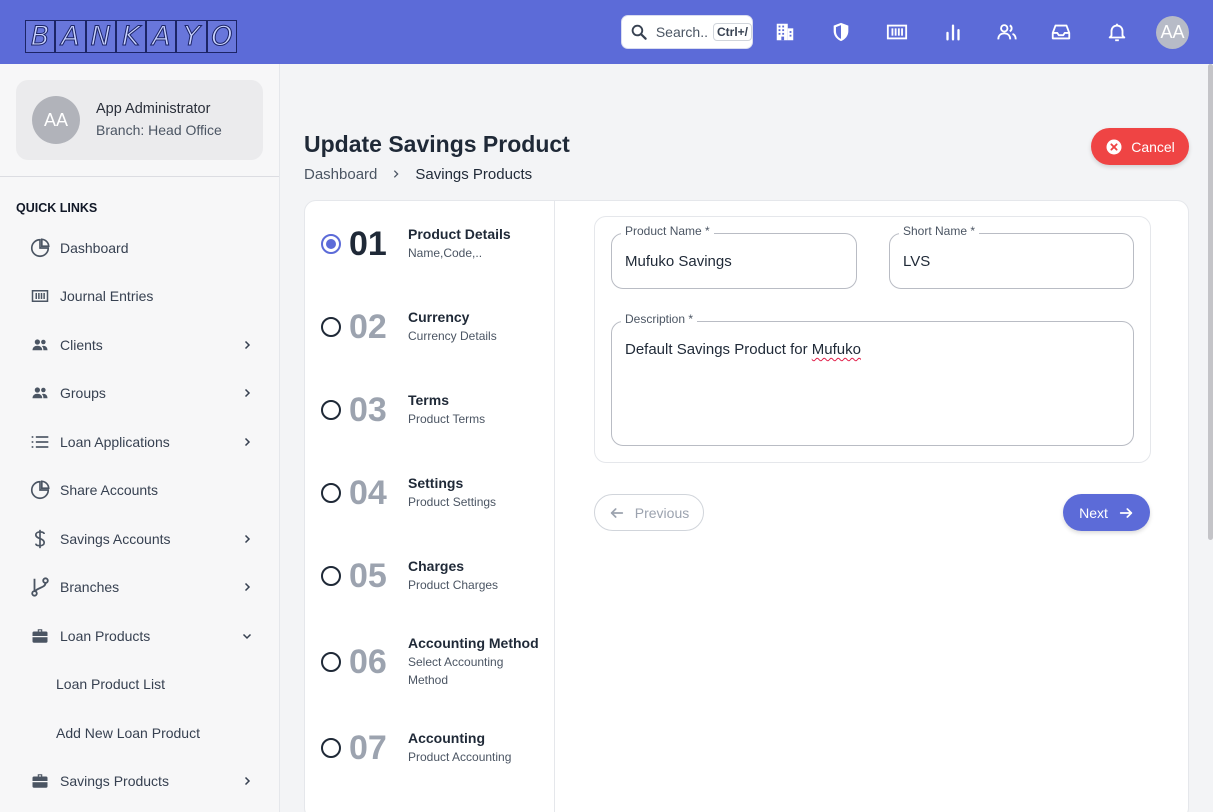  What do you see at coordinates (841, 32) in the screenshot?
I see `shield-icon` at bounding box center [841, 32].